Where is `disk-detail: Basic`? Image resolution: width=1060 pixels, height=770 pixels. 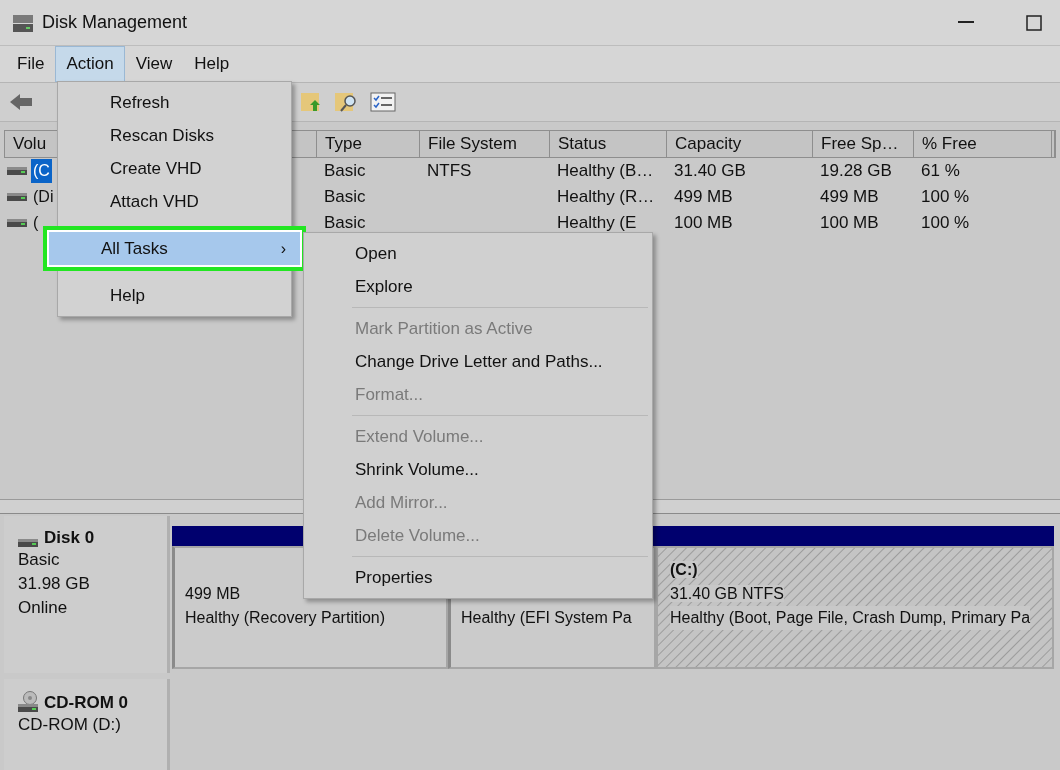
disk-detail: Basic is located at coordinates (39, 560).